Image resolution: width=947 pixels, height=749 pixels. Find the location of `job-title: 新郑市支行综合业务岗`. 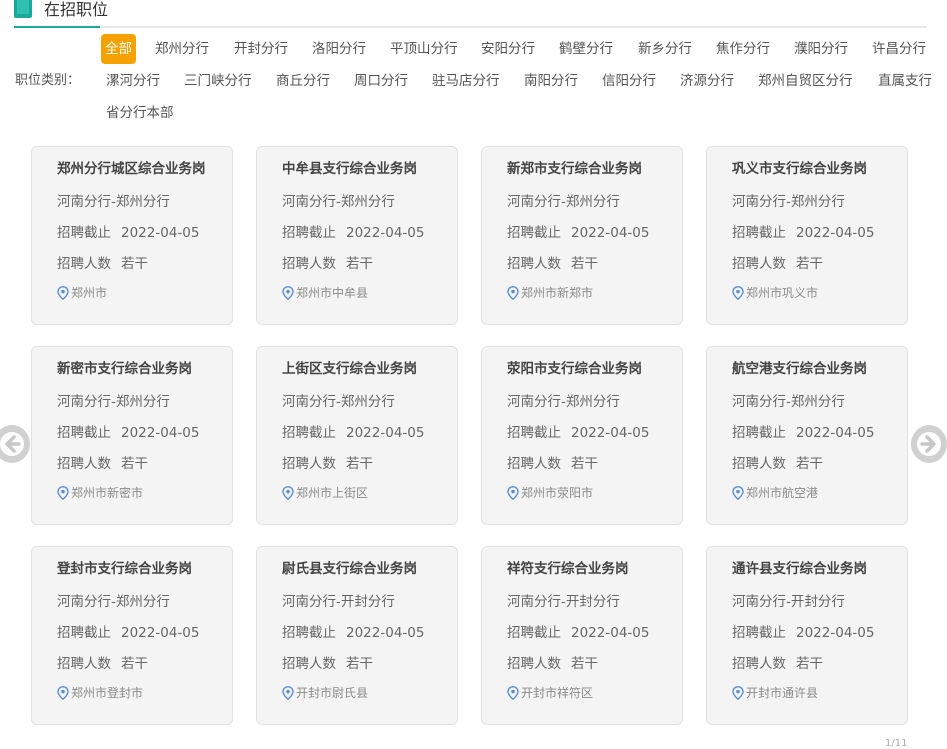

job-title: 新郑市支行综合业务岗 is located at coordinates (574, 167).